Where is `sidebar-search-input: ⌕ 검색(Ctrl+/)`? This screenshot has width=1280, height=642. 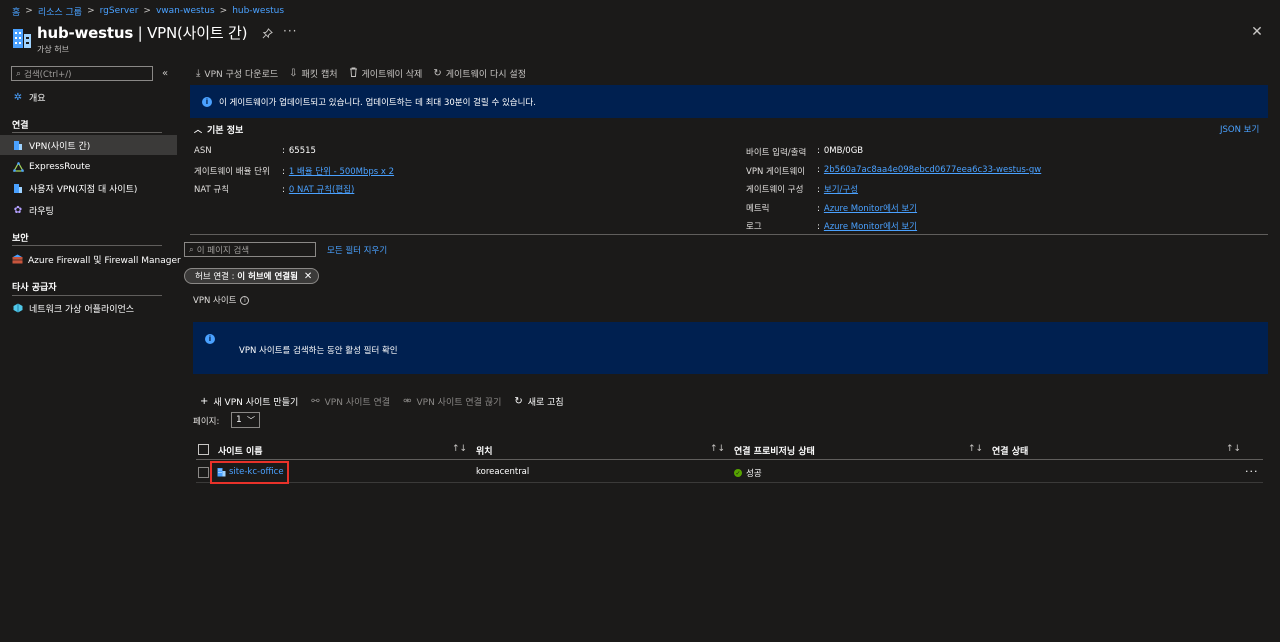 sidebar-search-input: ⌕ 검색(Ctrl+/) is located at coordinates (82, 73).